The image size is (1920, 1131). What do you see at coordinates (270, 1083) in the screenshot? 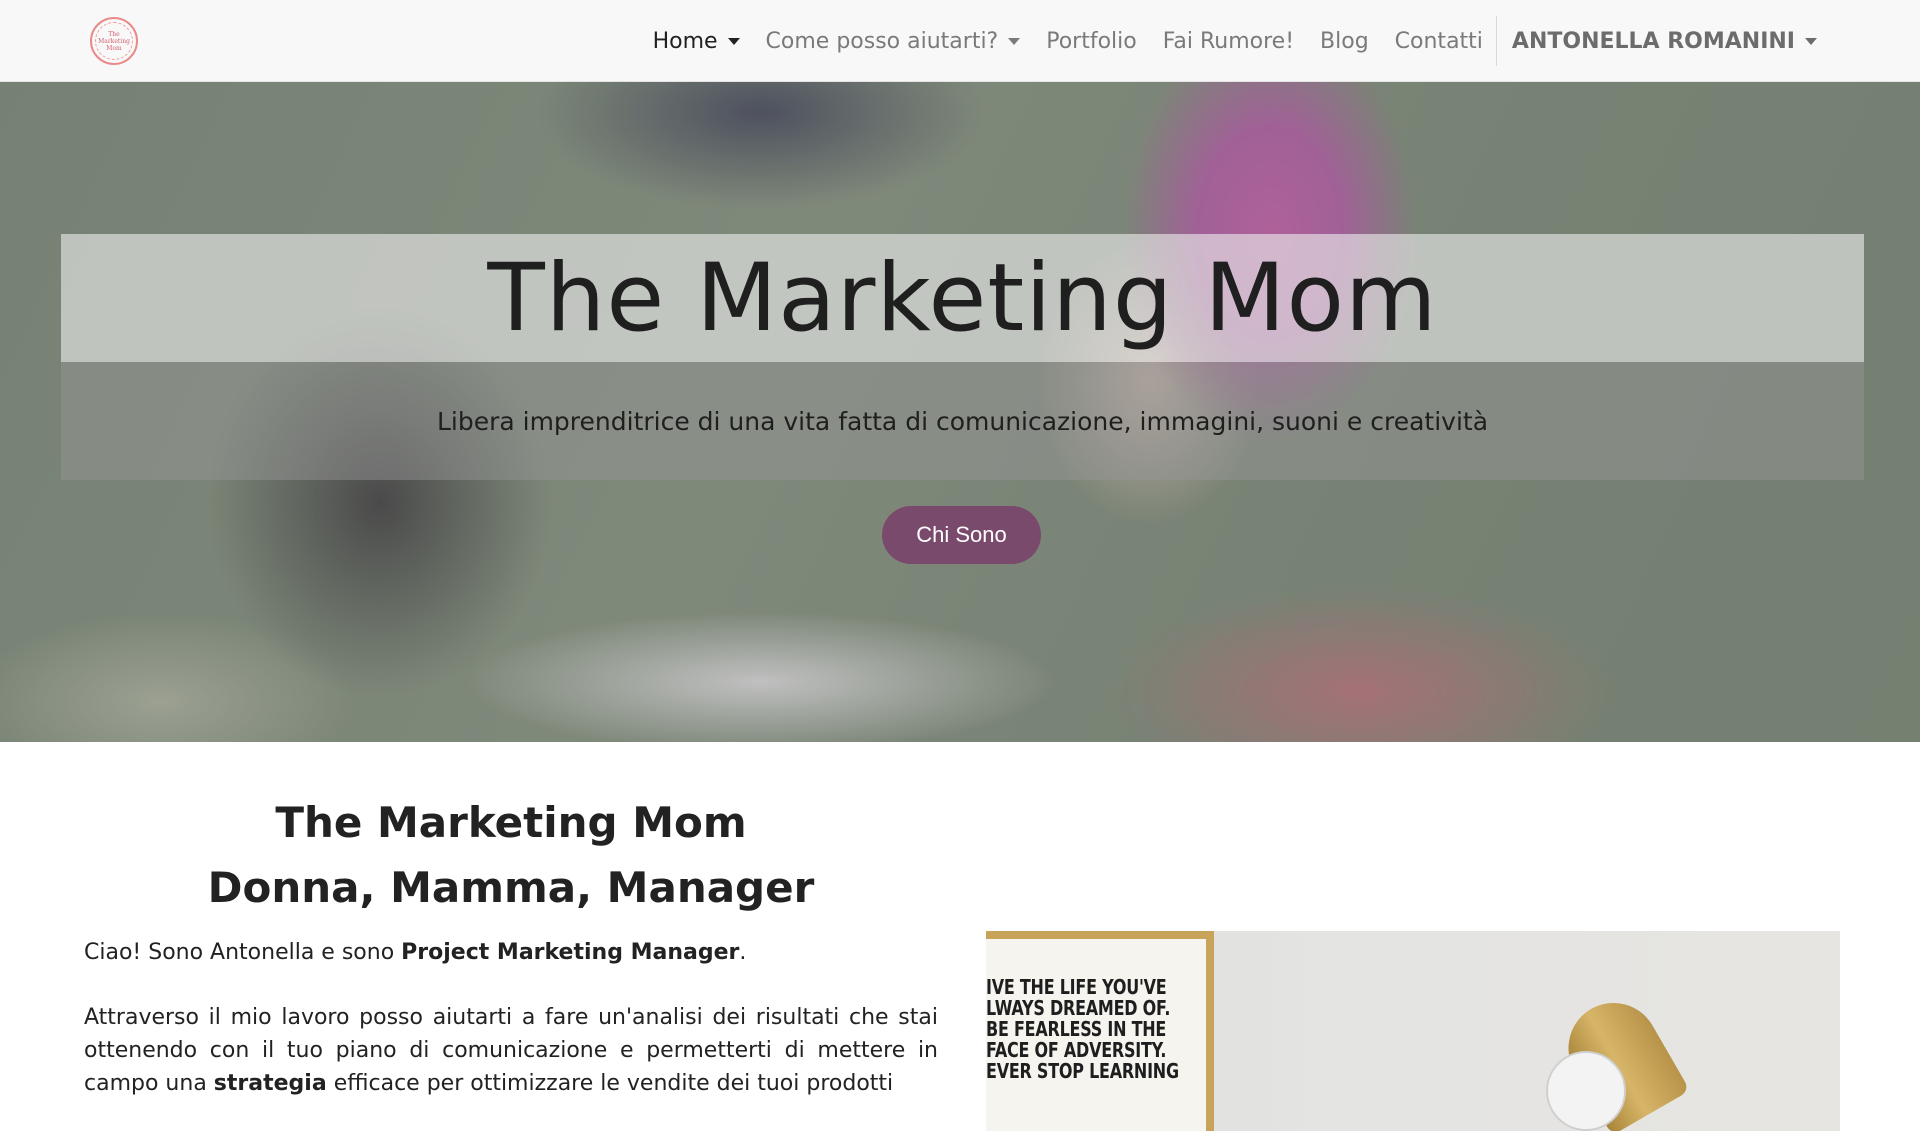
I see `strategy-highlight: strategia` at bounding box center [270, 1083].